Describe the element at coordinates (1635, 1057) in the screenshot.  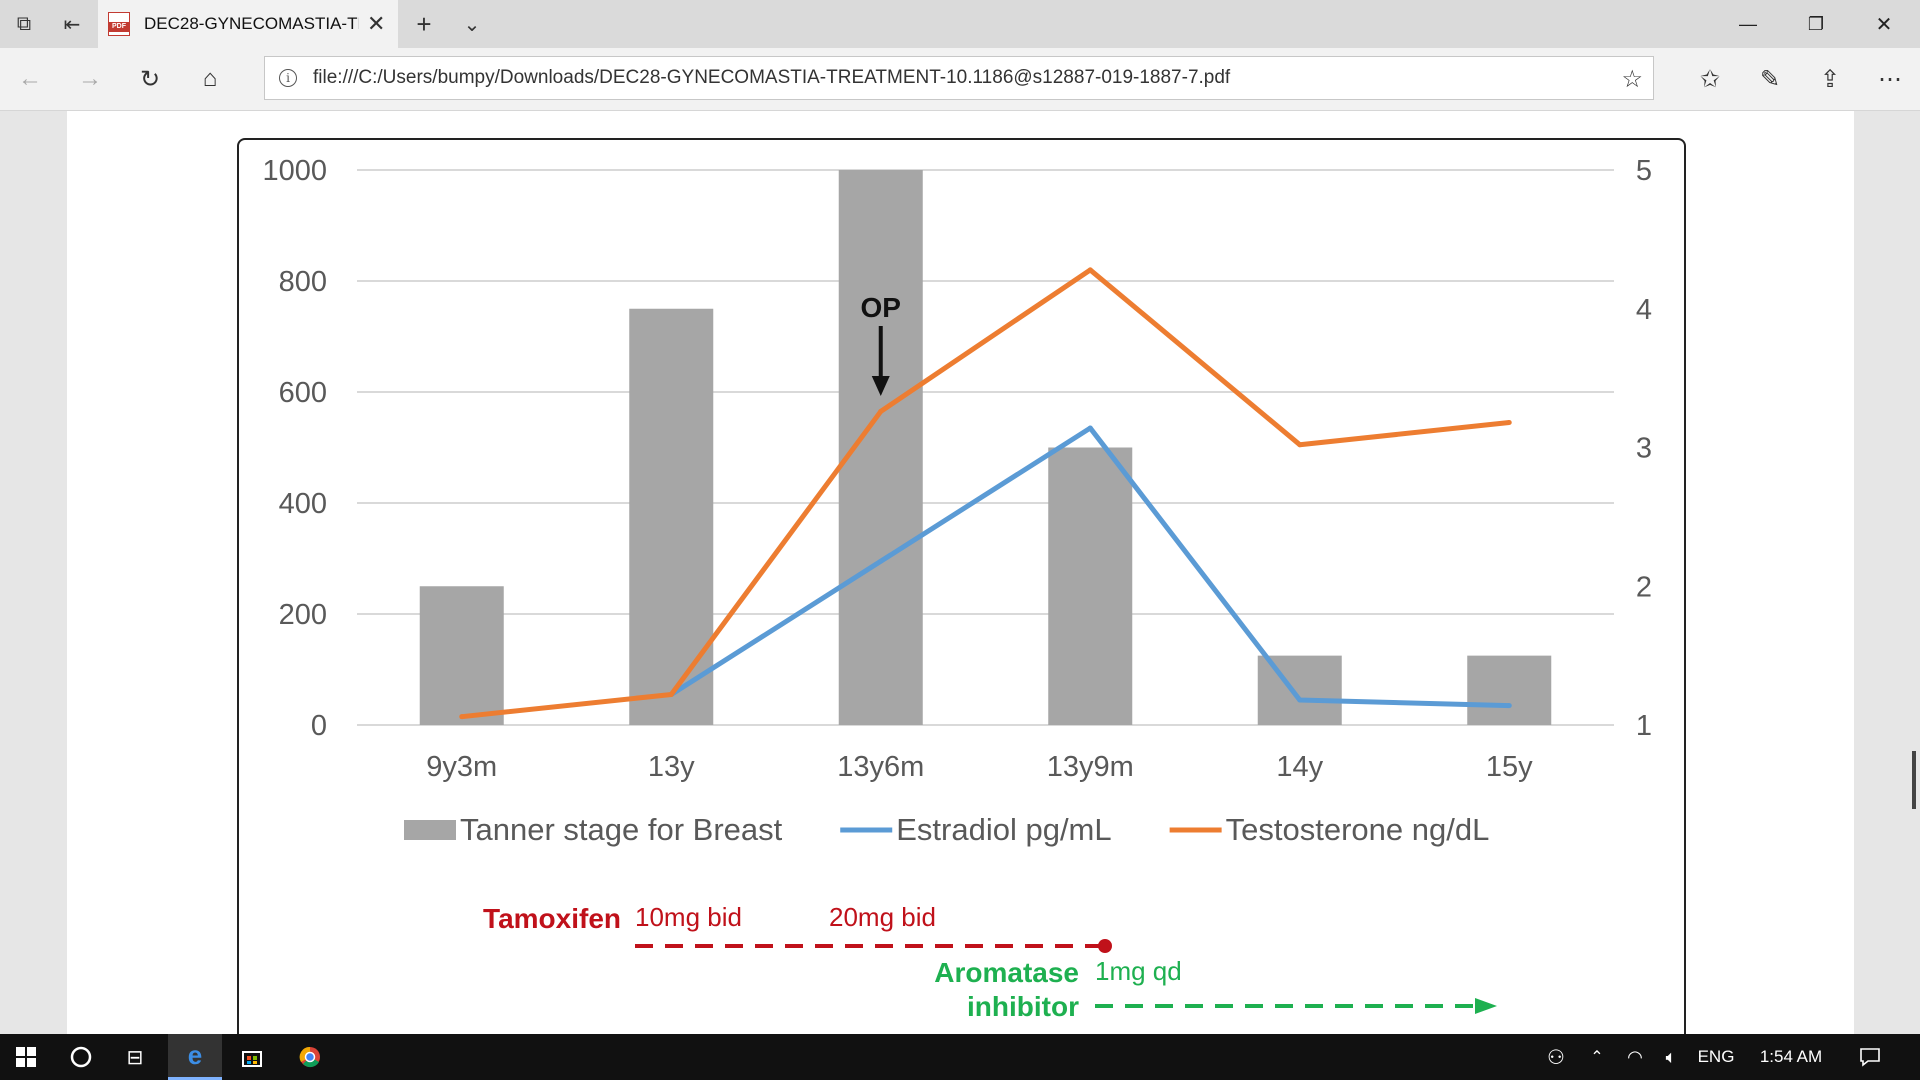
I see `wifi-icon: ◠` at that location.